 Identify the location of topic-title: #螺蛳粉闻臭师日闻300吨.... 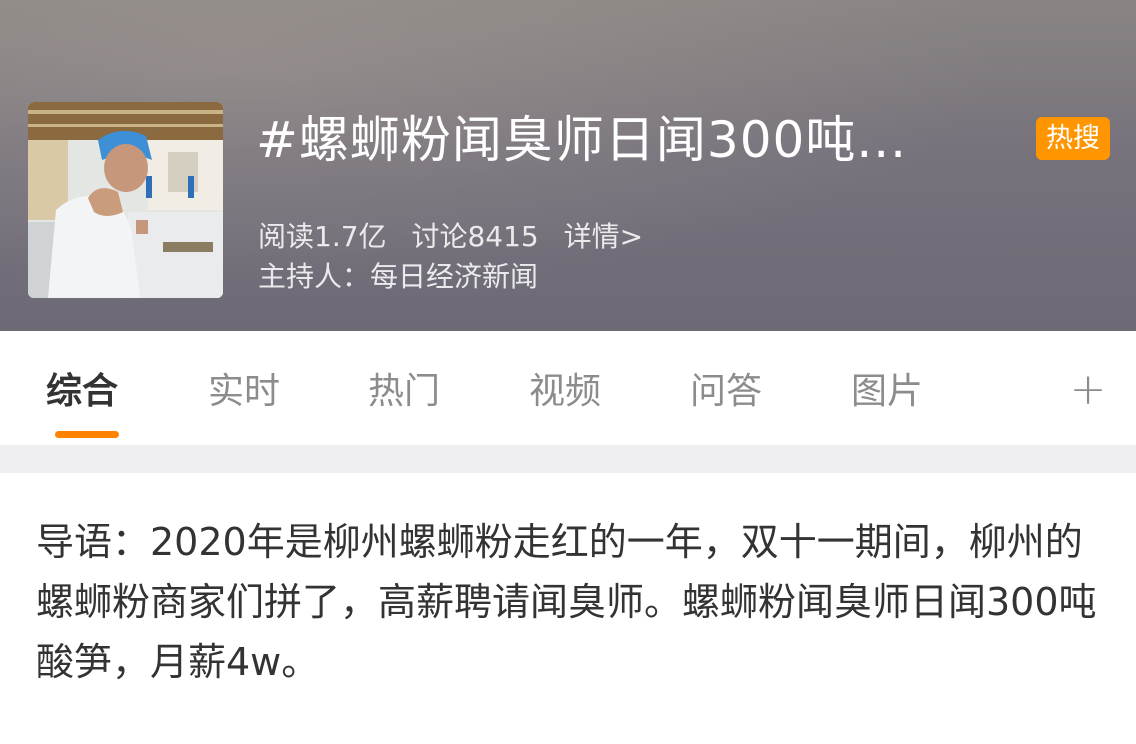
(582, 140).